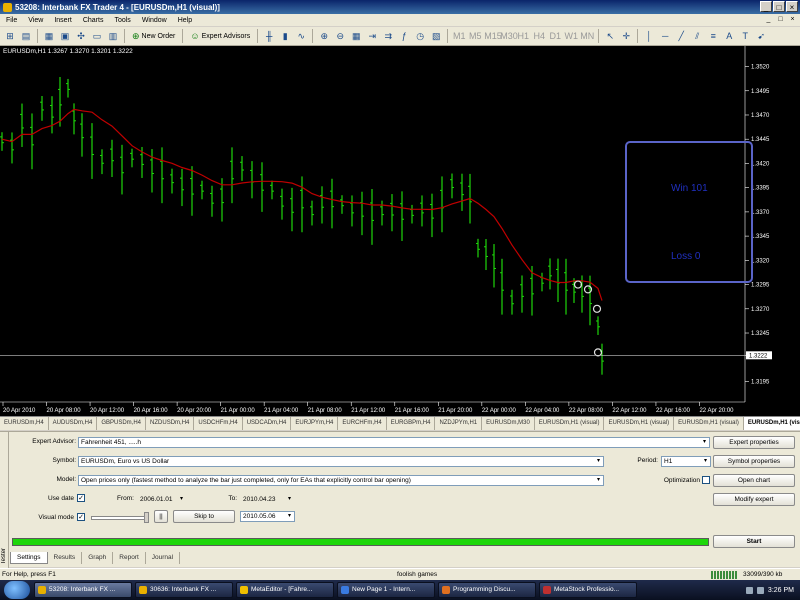  Describe the element at coordinates (97, 36) in the screenshot. I see `terminal-icon: ▭` at that location.